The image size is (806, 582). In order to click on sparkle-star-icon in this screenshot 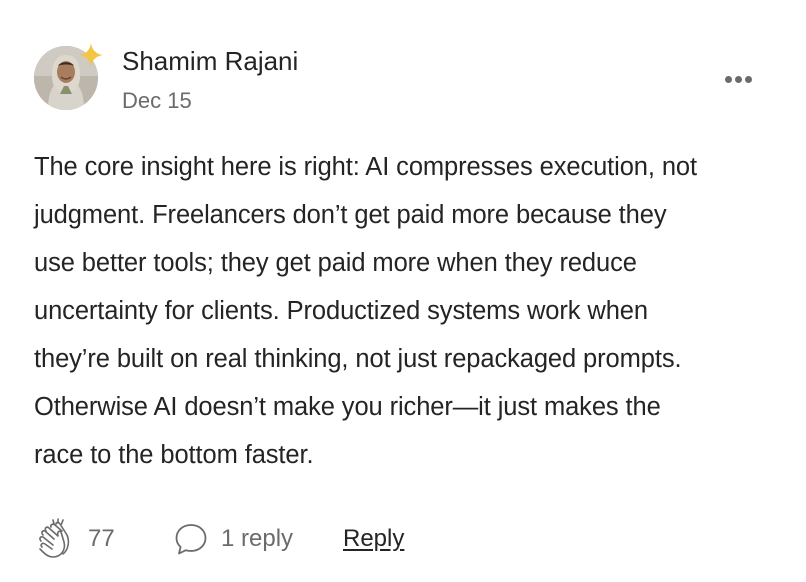, I will do `click(91, 55)`.